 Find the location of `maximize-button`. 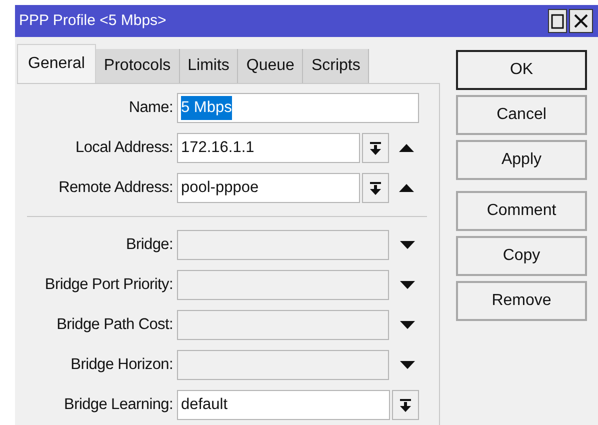

maximize-button is located at coordinates (557, 21).